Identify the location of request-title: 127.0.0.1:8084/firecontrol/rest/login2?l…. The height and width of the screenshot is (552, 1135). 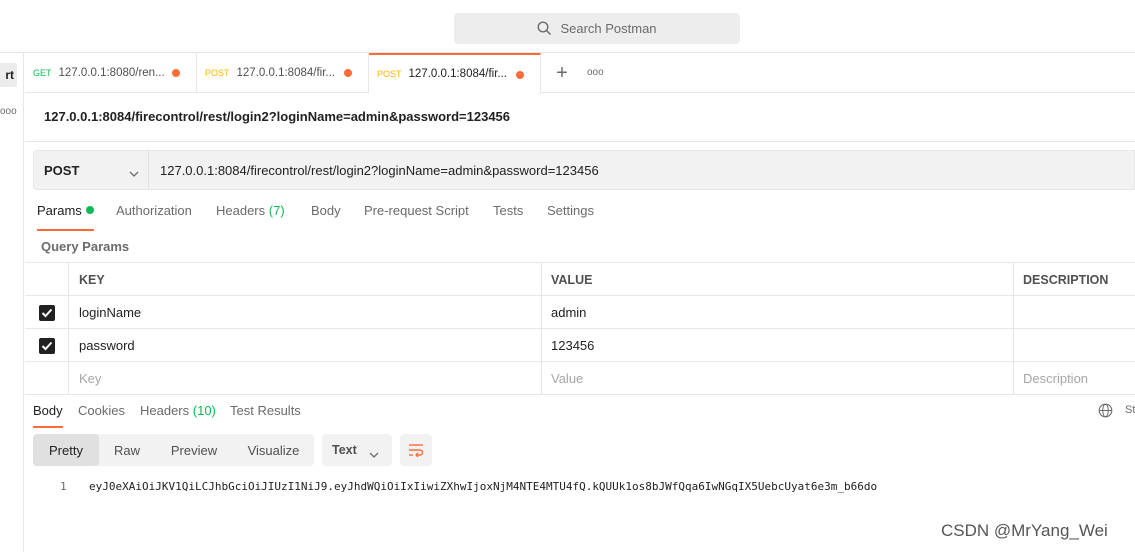
(277, 116).